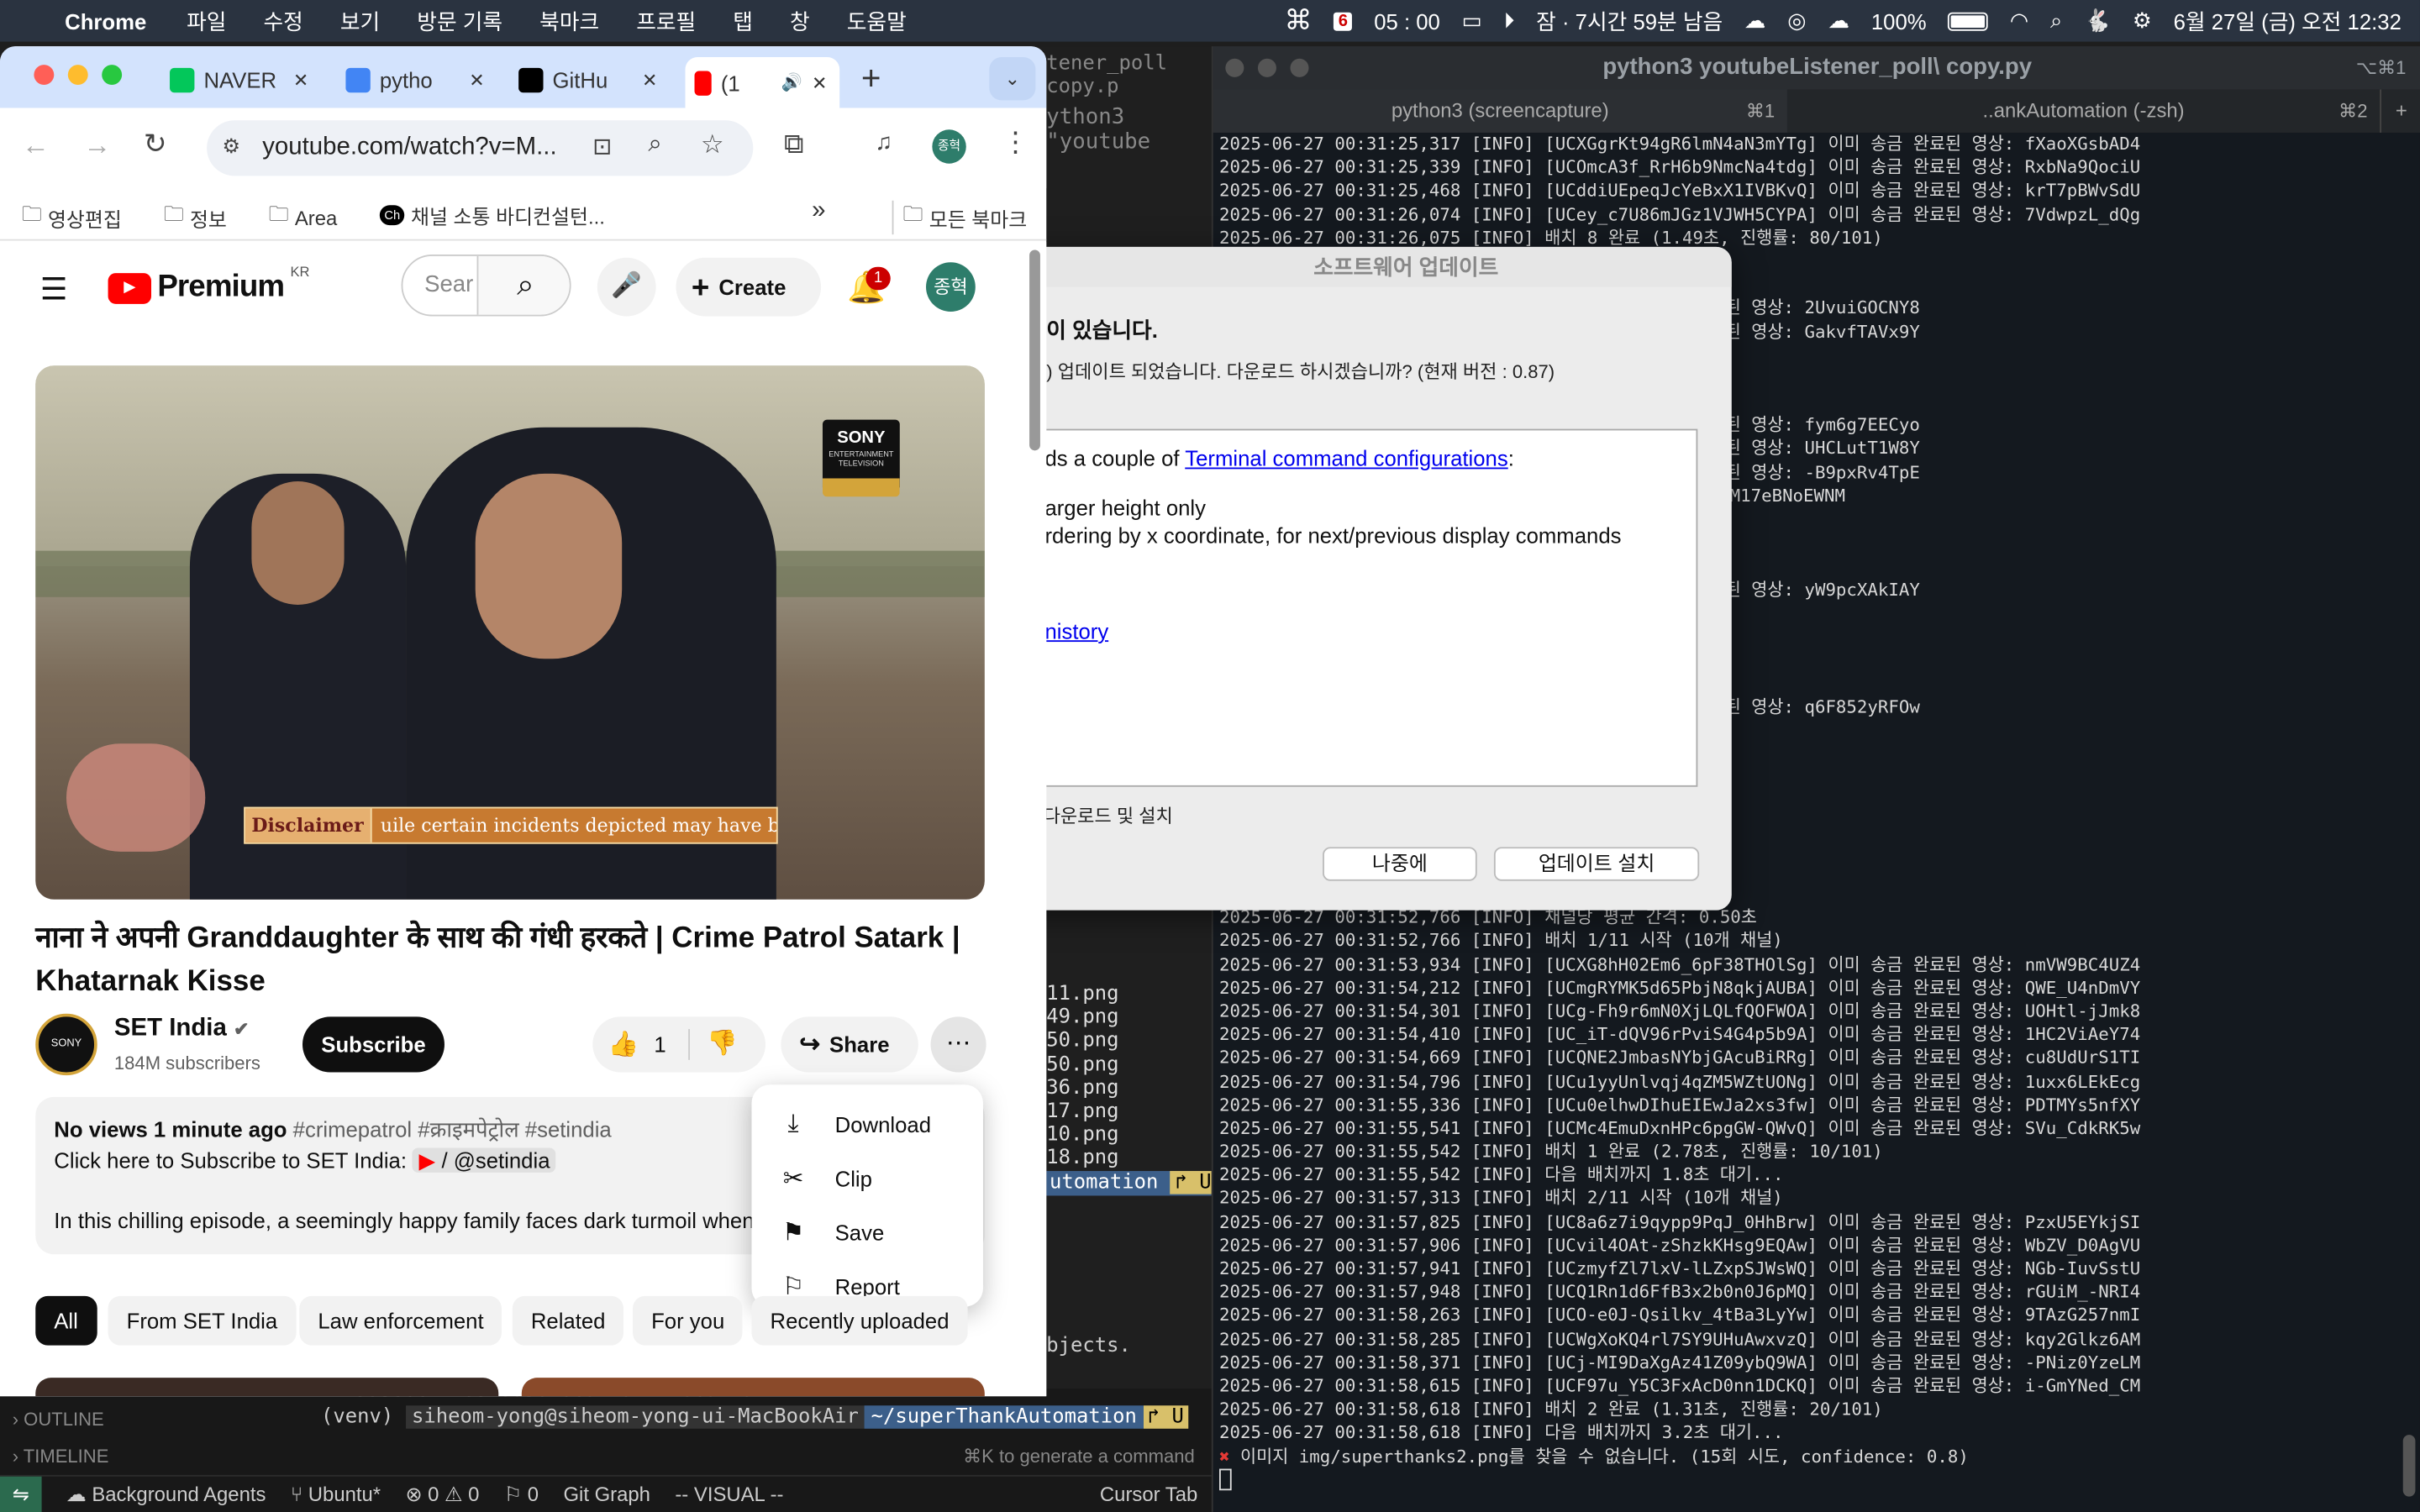  Describe the element at coordinates (867, 1124) in the screenshot. I see `menu-download: ⤓ Download` at that location.